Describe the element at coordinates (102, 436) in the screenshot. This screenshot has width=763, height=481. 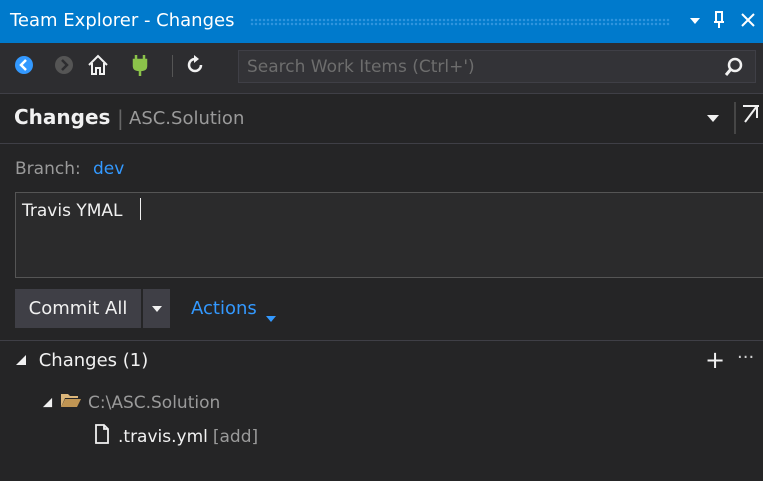
I see `file-icon` at that location.